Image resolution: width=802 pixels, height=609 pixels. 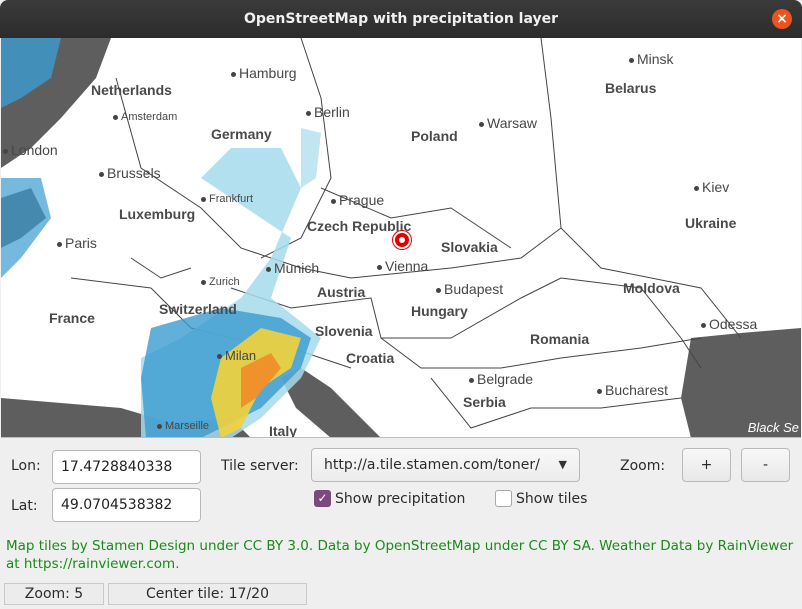 What do you see at coordinates (552, 499) in the screenshot?
I see `show-tiles-label: Show tiles` at bounding box center [552, 499].